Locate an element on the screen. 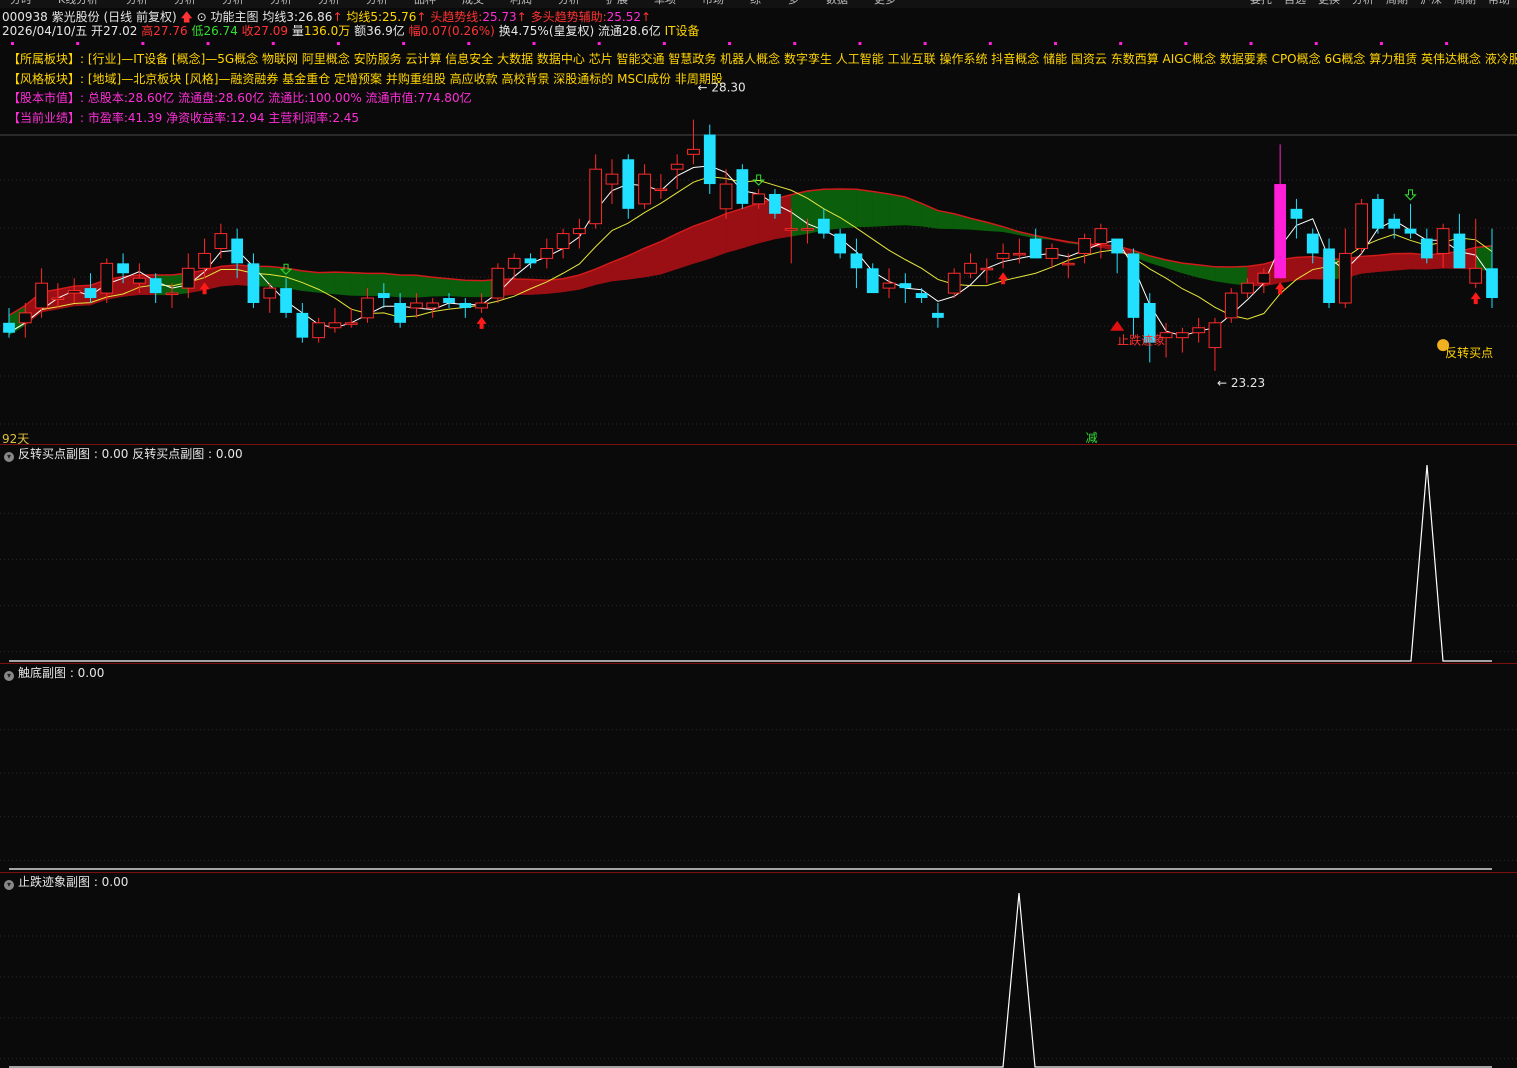 This screenshot has height=1068, width=1517. sell-arrow-icon is located at coordinates (1410, 195).